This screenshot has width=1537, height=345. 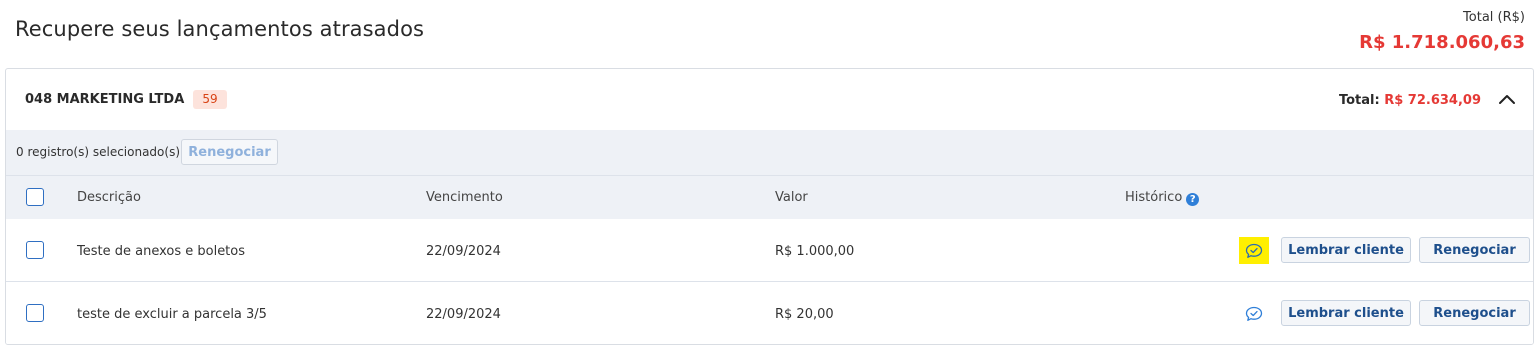 What do you see at coordinates (161, 251) in the screenshot?
I see `row-description: Teste de anexos e boletos` at bounding box center [161, 251].